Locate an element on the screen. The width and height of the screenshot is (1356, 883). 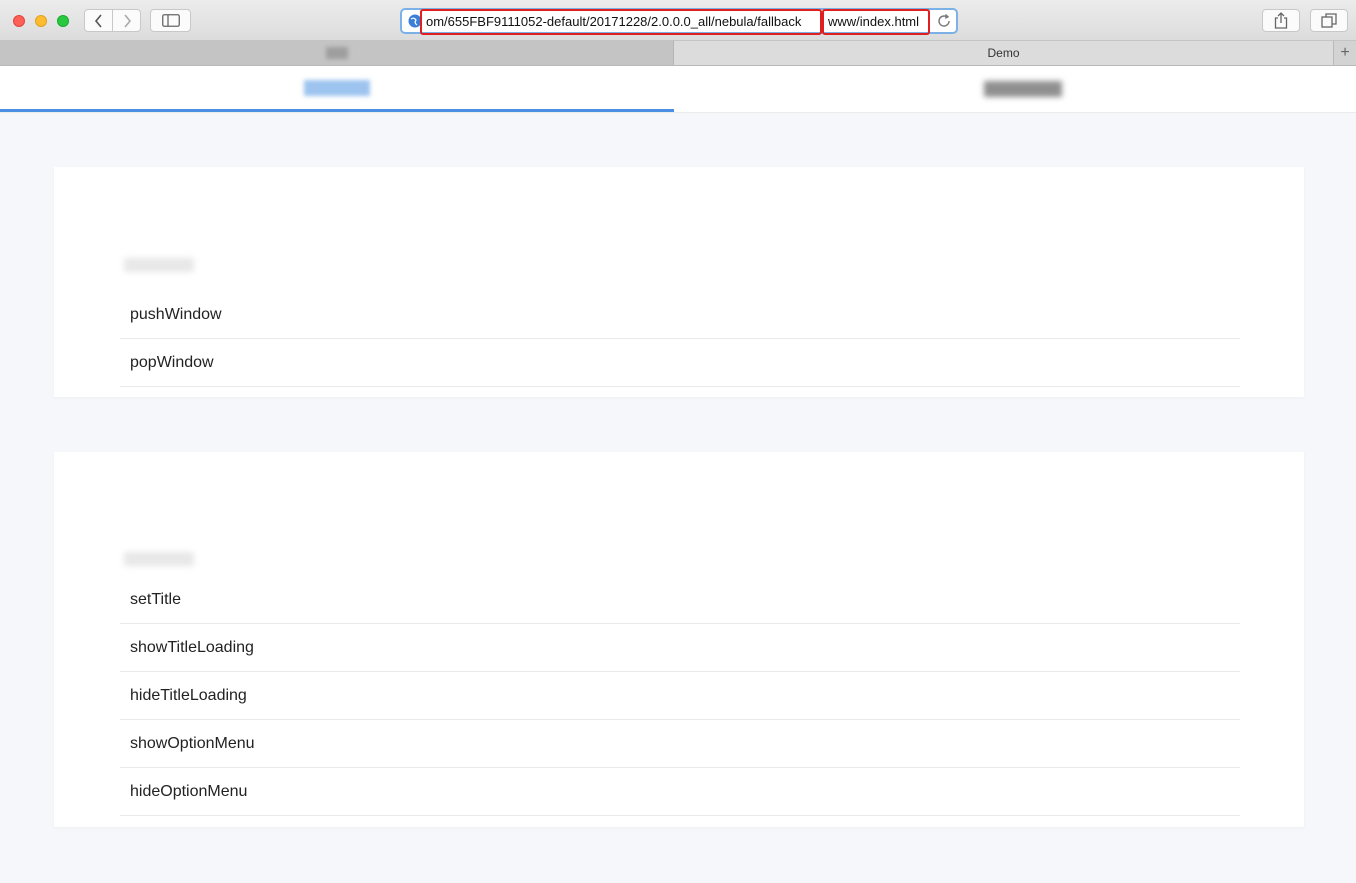
page-tab is located at coordinates (1023, 89).